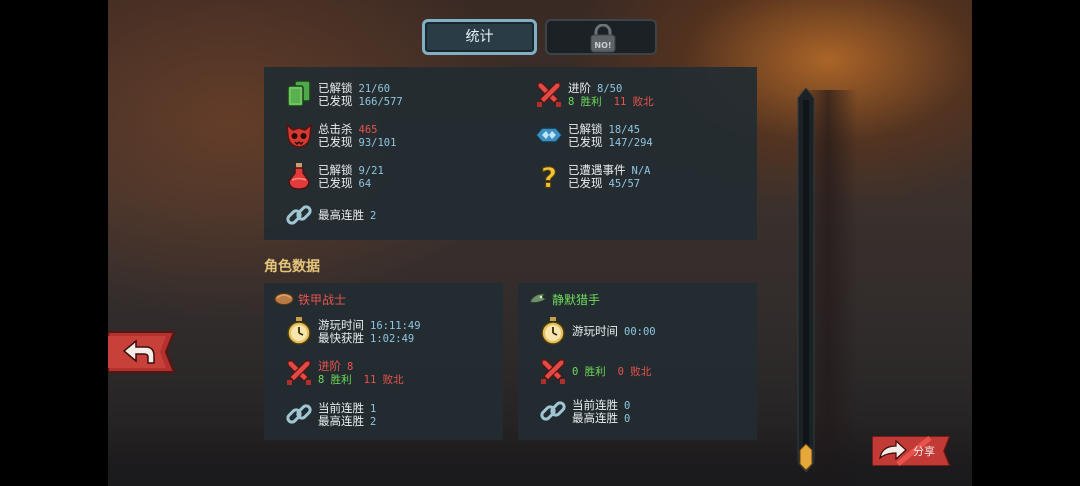  What do you see at coordinates (924, 451) in the screenshot?
I see `share-label: 分享` at bounding box center [924, 451].